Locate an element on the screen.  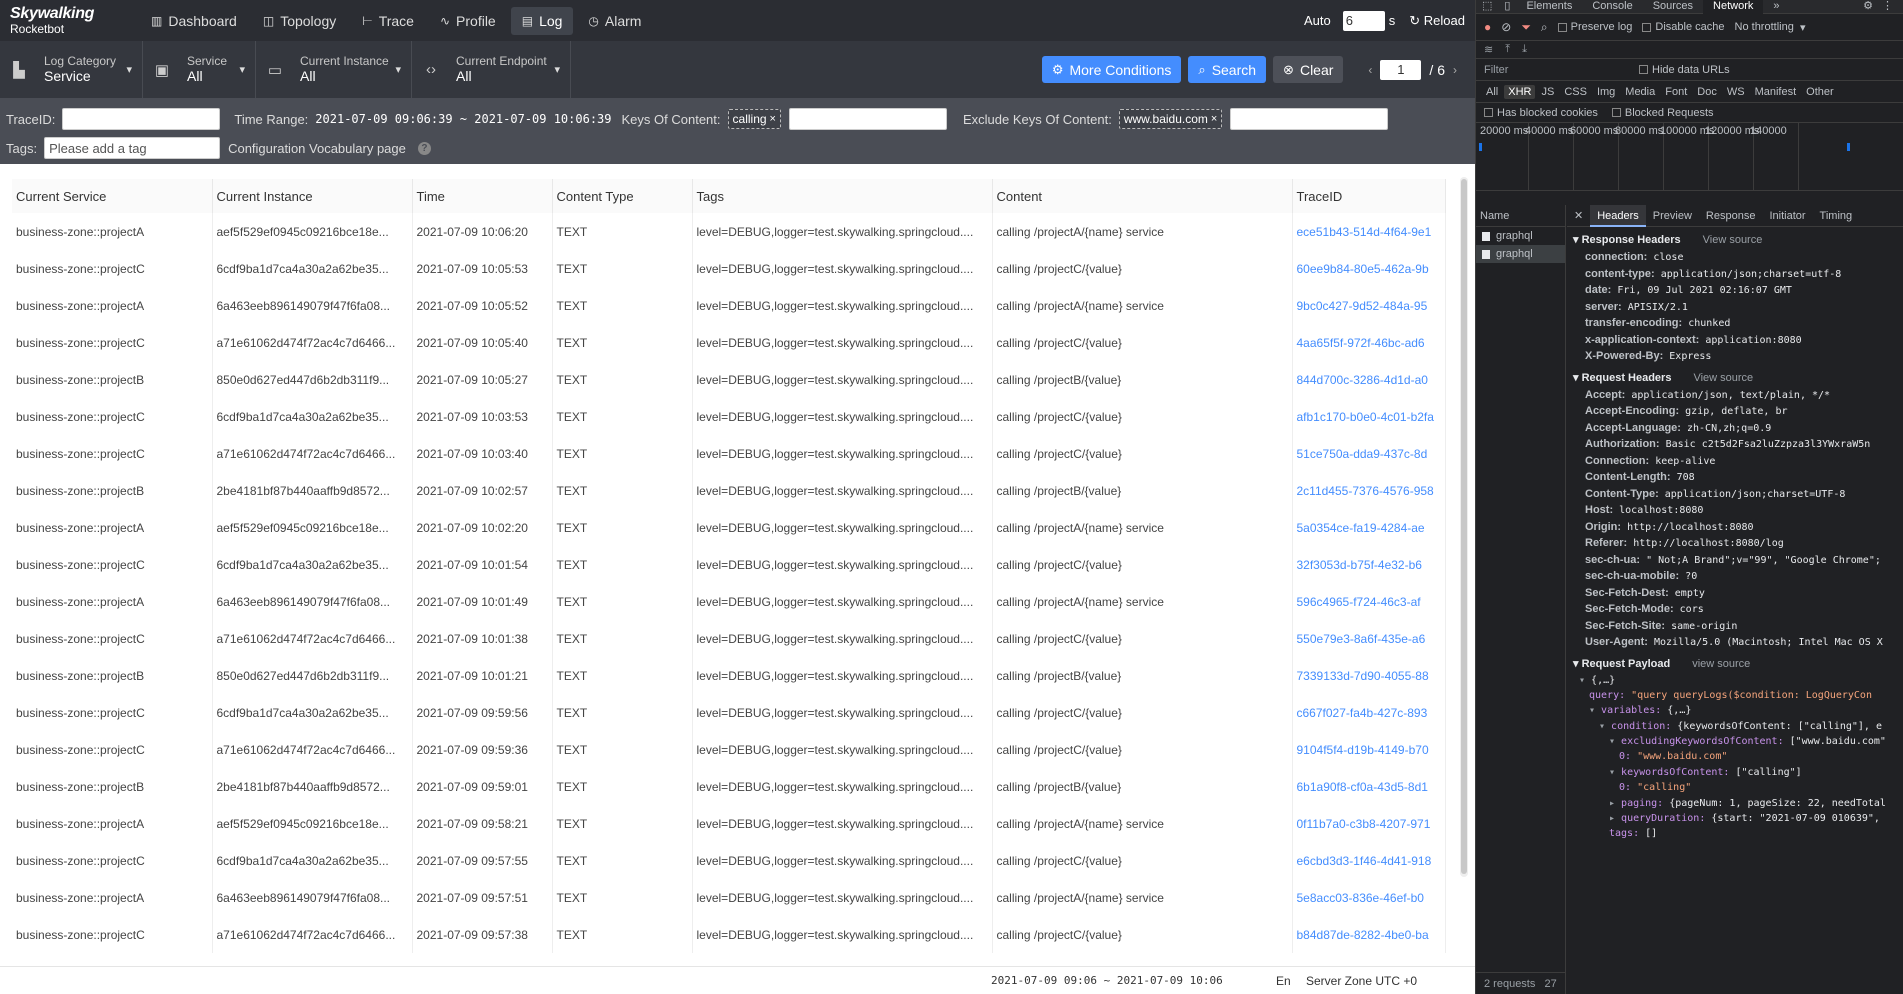
log-category-select: ▙ Log Category Service ▾ is located at coordinates (71, 69).